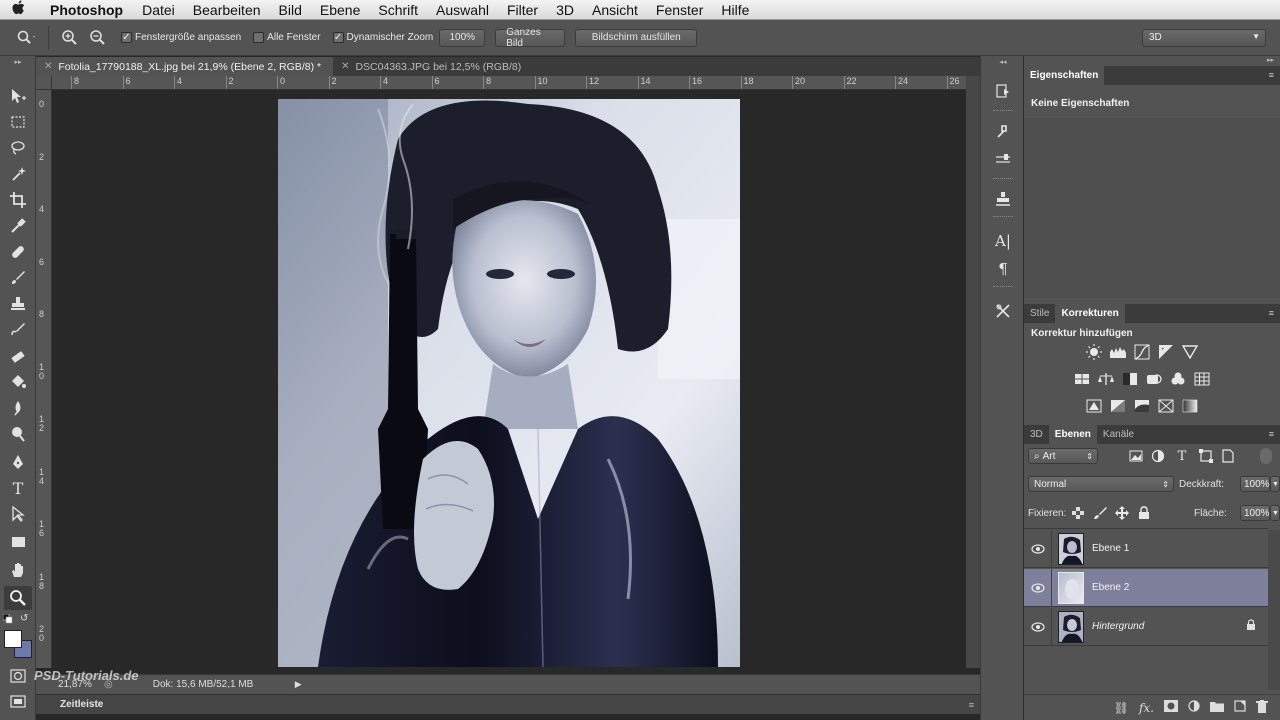  I want to click on menu-ansicht: Ansicht, so click(615, 10).